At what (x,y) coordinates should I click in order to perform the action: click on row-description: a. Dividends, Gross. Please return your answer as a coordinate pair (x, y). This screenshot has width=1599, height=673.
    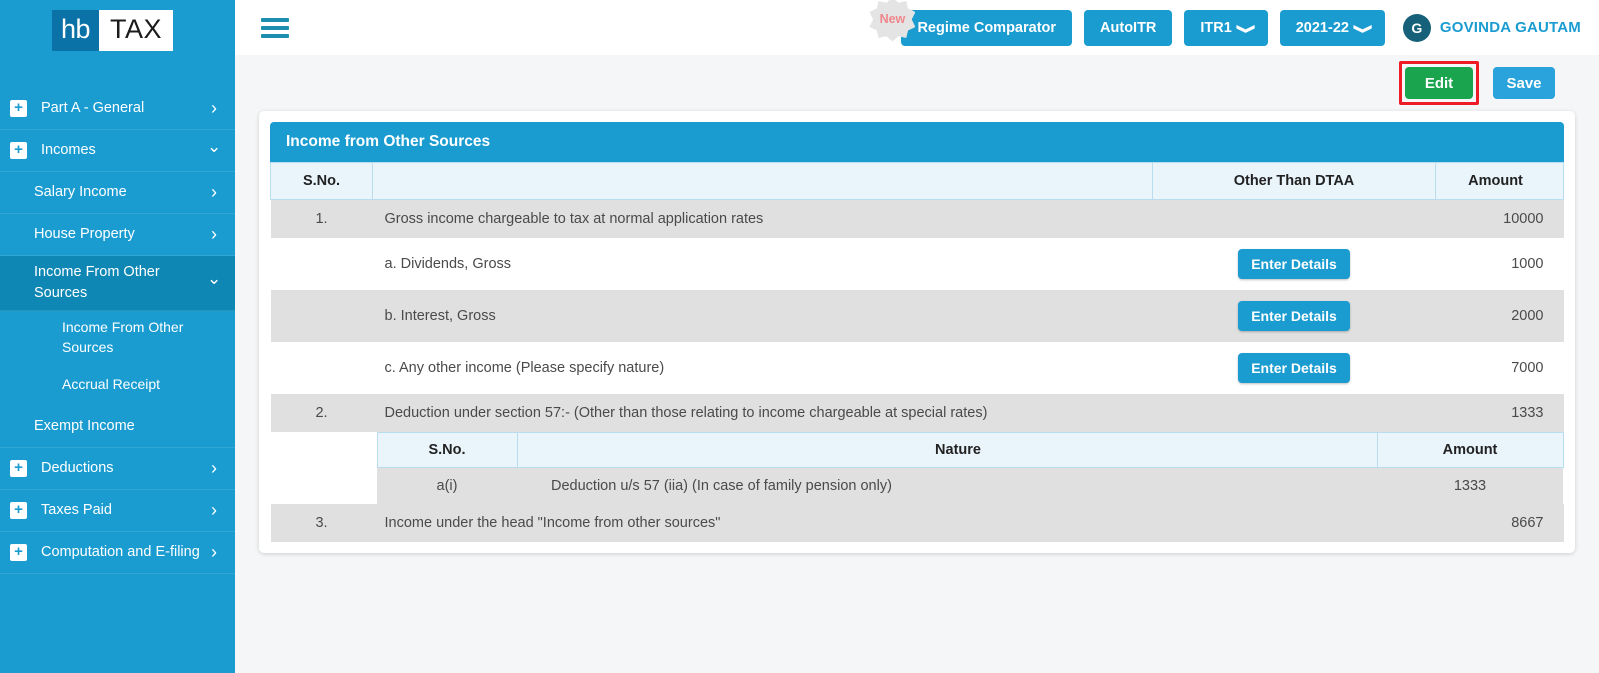
    Looking at the image, I should click on (762, 264).